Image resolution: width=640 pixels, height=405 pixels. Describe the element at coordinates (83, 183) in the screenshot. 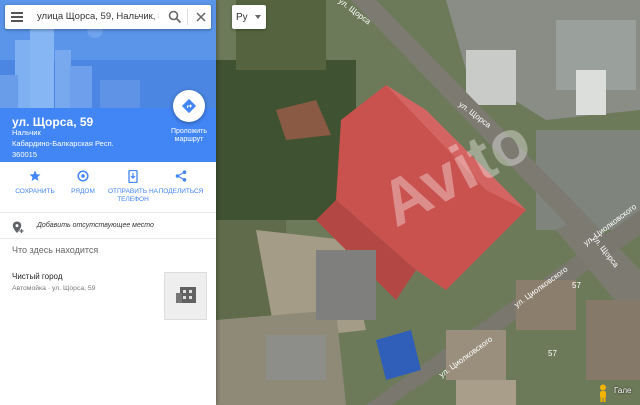

I see `nearby-button: РЯДОМ` at that location.